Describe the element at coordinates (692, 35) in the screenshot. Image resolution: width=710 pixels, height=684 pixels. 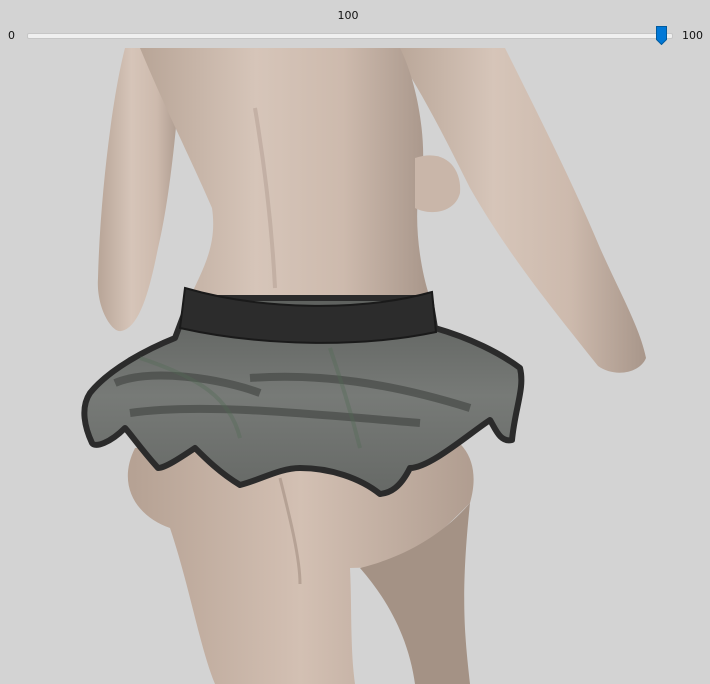
I see `slider-max-label: 100` at that location.